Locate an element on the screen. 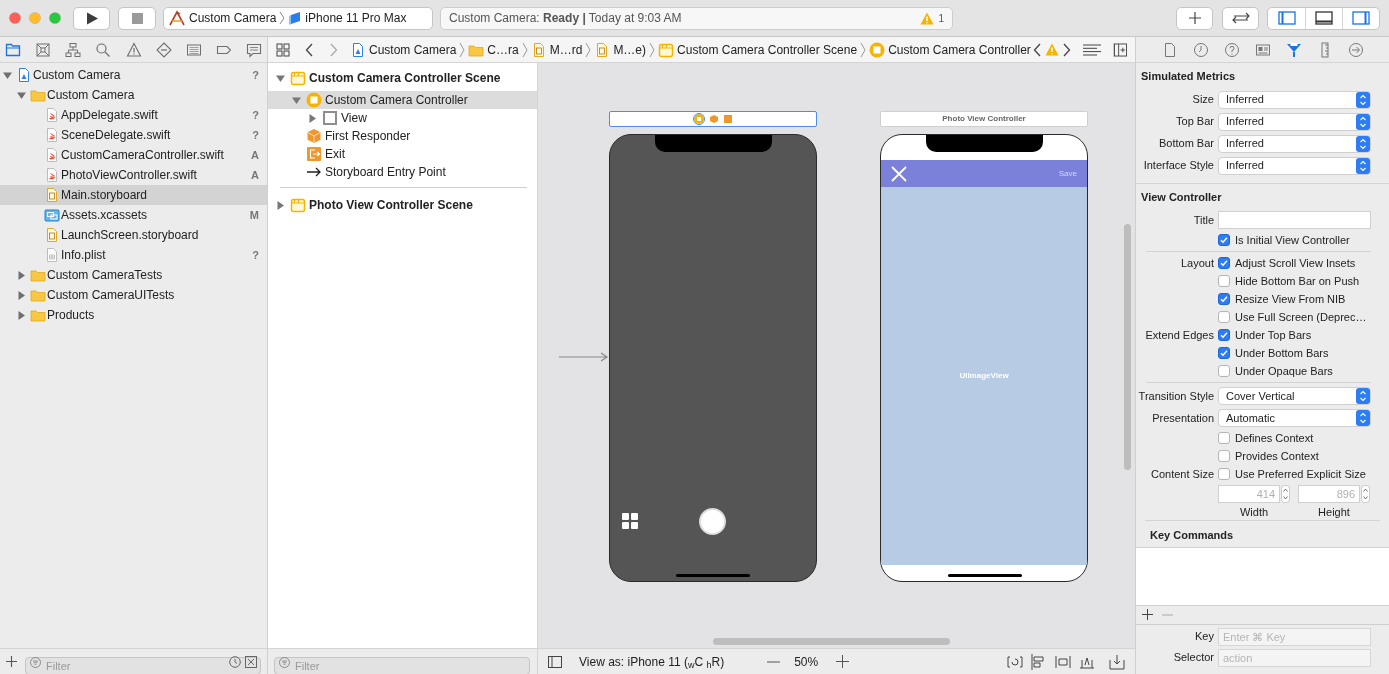 This screenshot has width=1389, height=674. stop-button is located at coordinates (137, 18).